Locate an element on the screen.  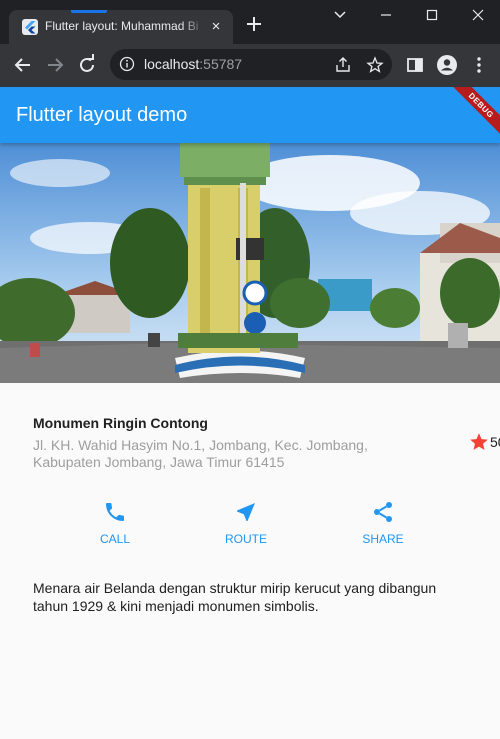
browser-toolbar: localhost:55787 is located at coordinates (250, 65).